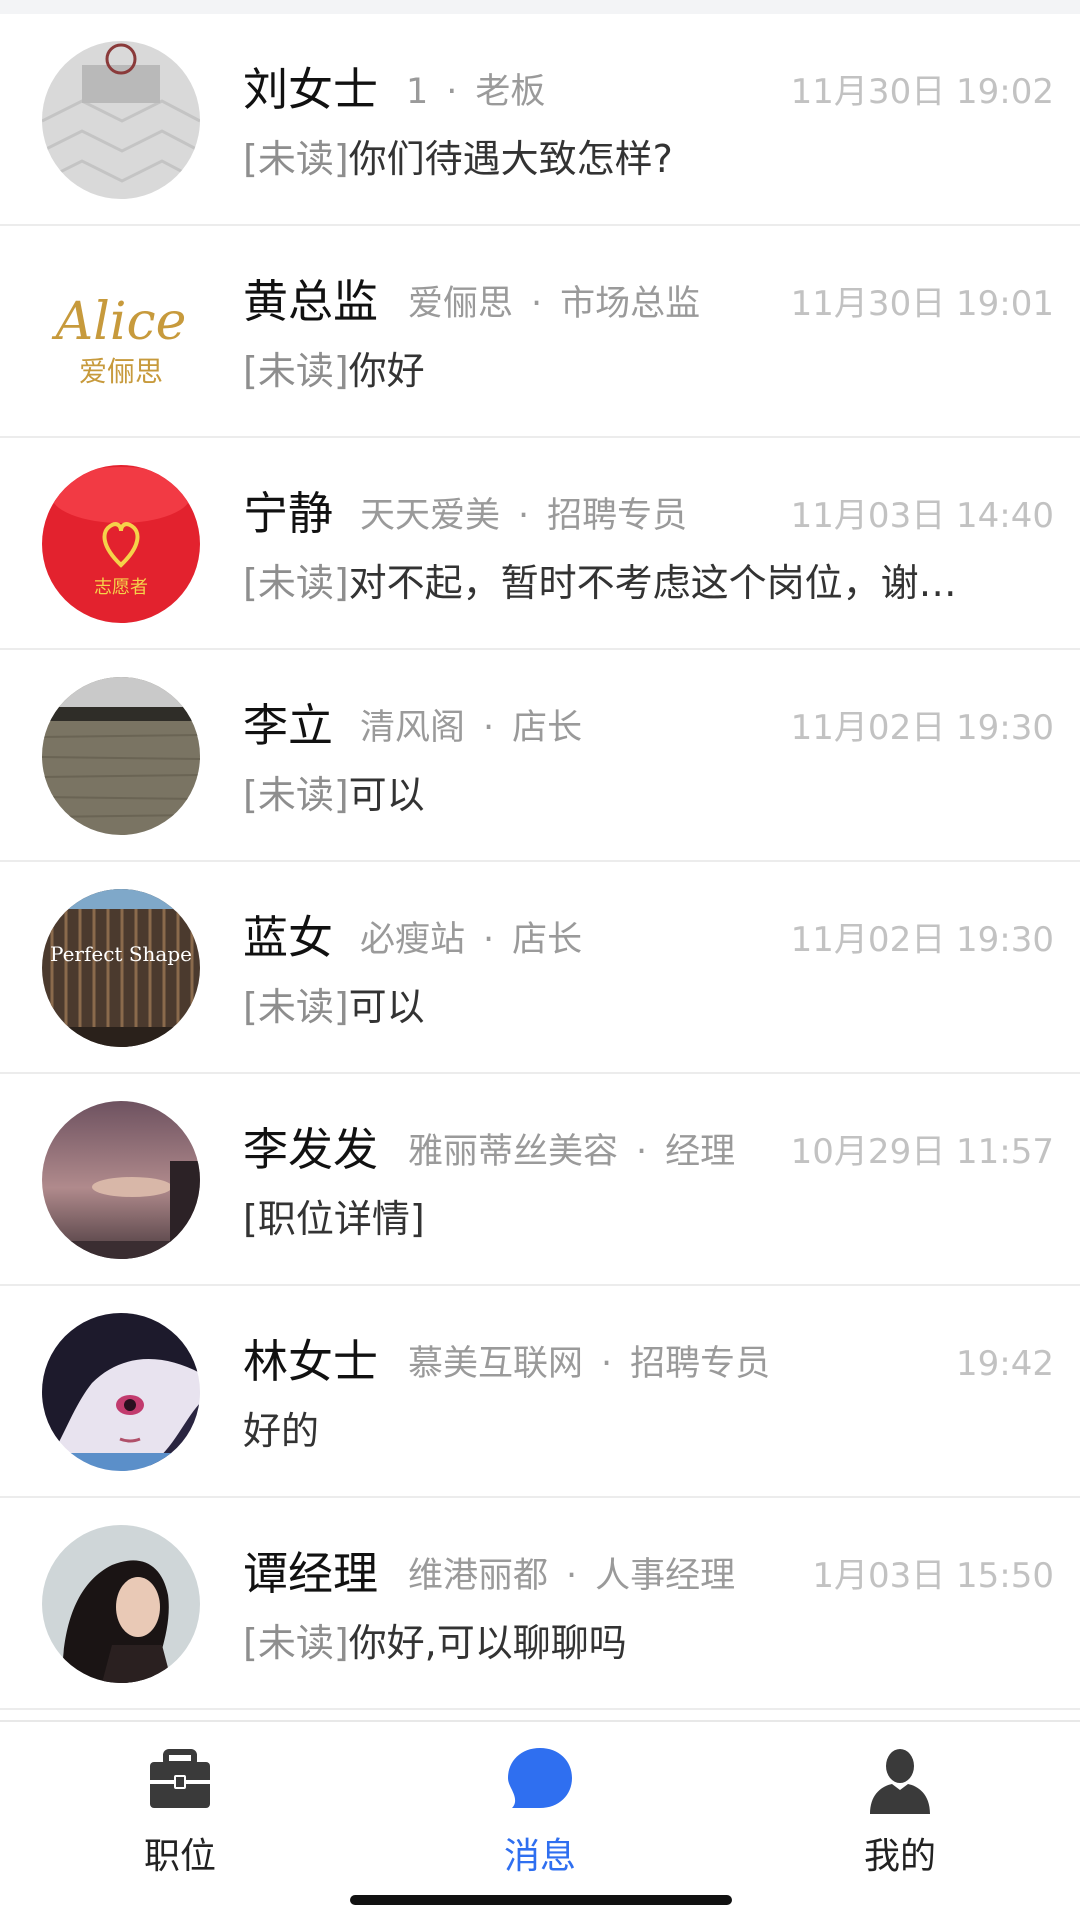  What do you see at coordinates (121, 587) in the screenshot?
I see `avatar-cap-text: 志愿者` at bounding box center [121, 587].